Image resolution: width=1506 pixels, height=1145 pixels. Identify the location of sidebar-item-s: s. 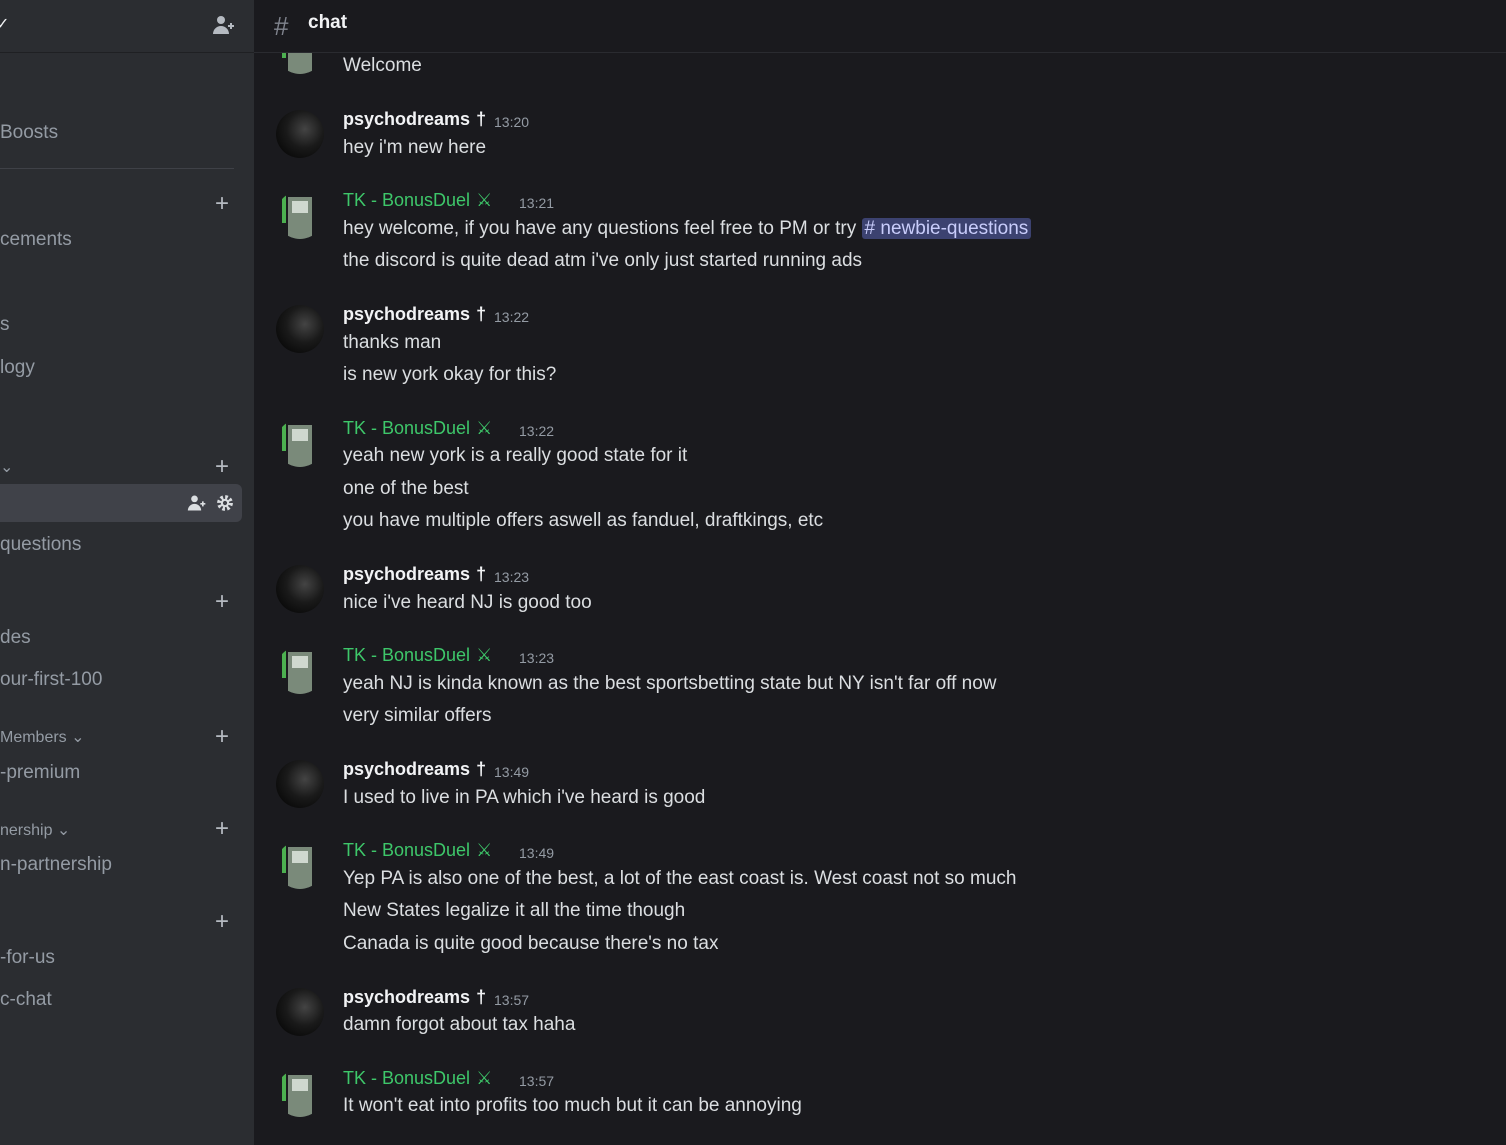
(5, 325).